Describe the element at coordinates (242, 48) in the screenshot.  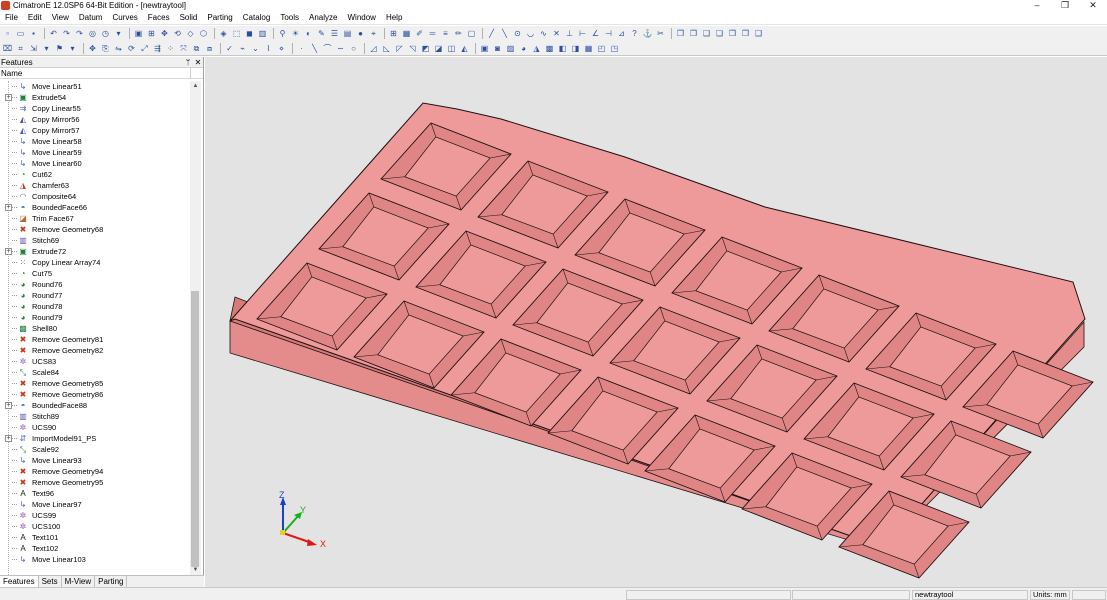
I see `sketch-edit-icon: ⌁` at that location.